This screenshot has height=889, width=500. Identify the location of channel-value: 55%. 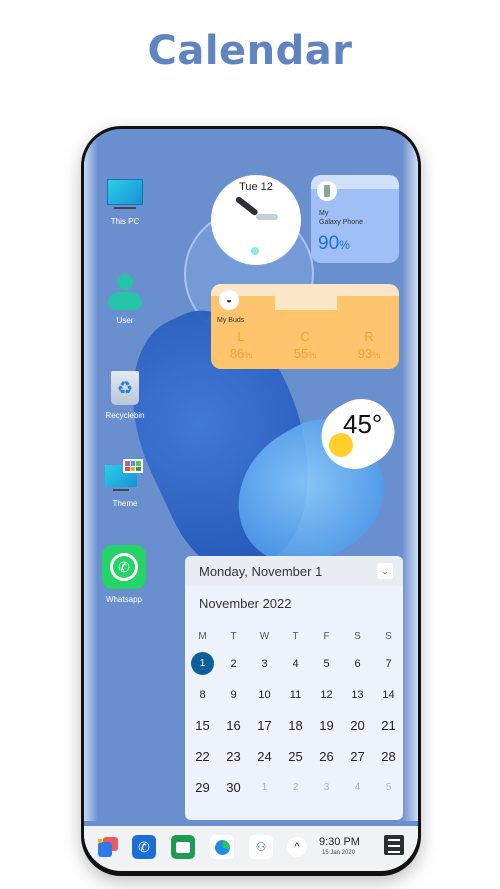
(305, 353).